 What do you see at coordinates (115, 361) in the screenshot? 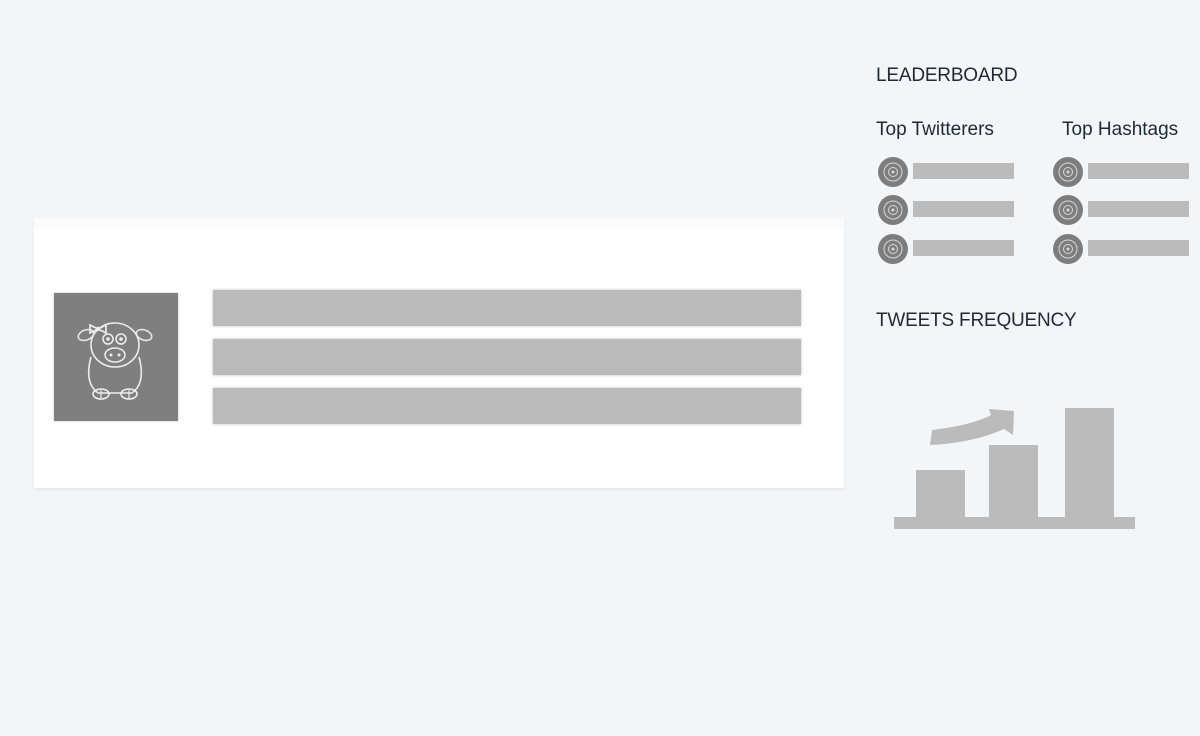
I see `cow-avatar-icon` at bounding box center [115, 361].